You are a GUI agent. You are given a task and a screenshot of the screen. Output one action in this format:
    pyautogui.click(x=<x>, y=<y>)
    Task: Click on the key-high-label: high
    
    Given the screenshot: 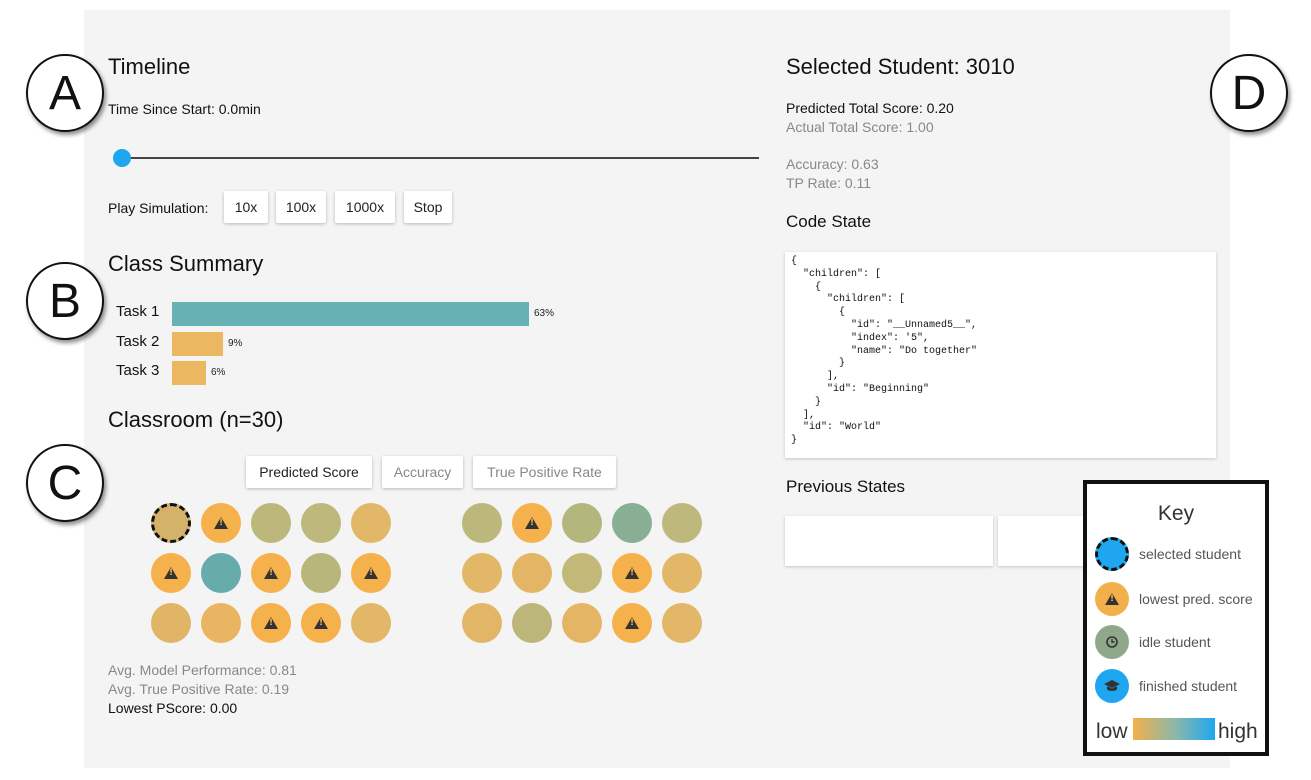 What is the action you would take?
    pyautogui.click(x=1238, y=731)
    